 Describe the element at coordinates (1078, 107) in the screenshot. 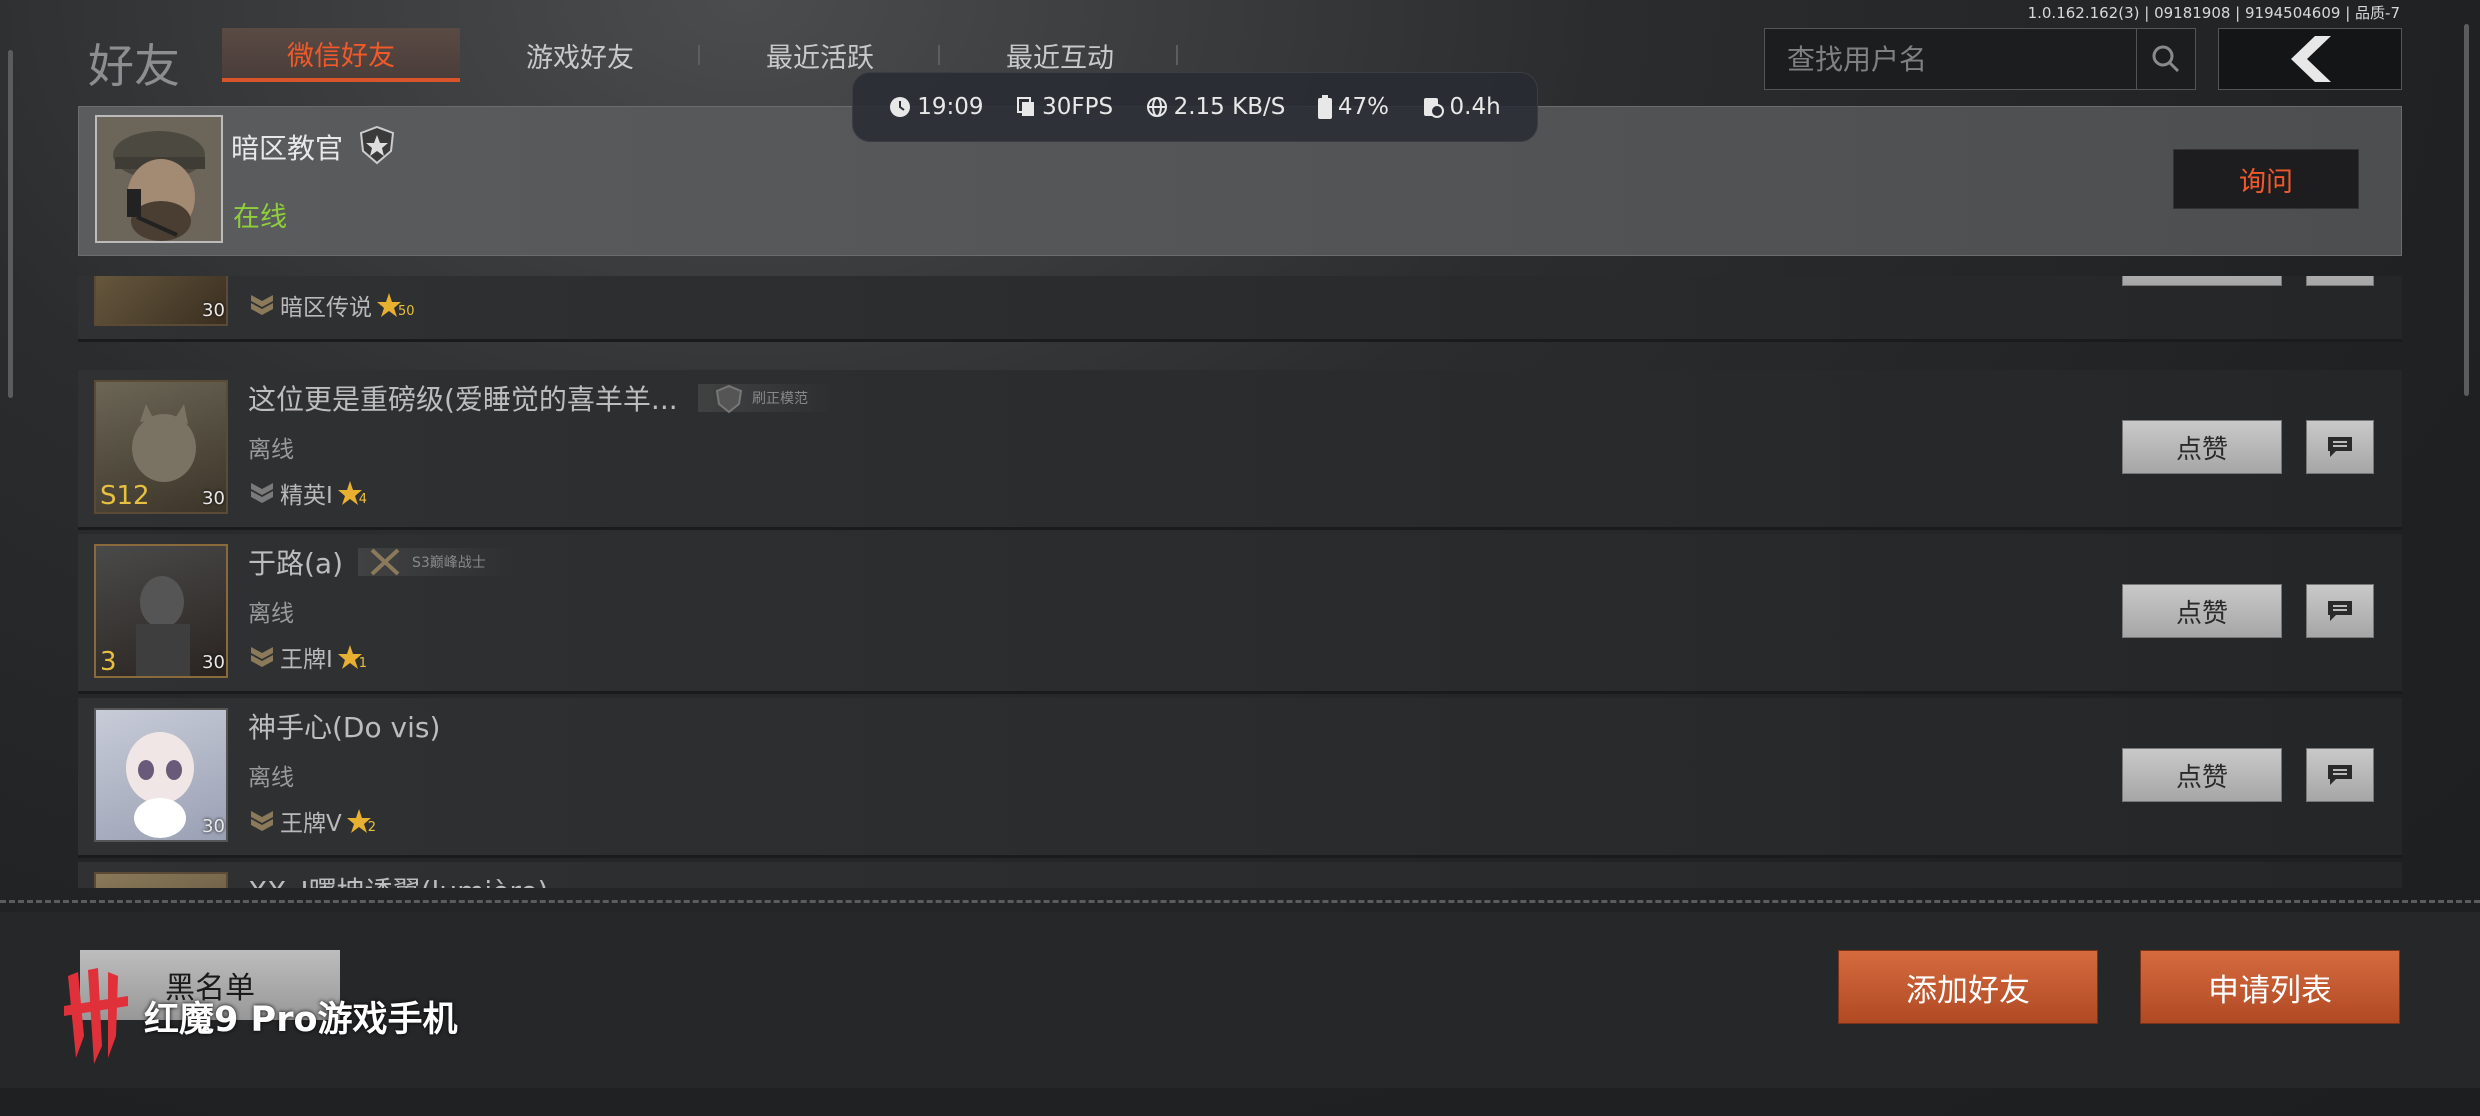

I see `fps-text: 30FPS` at that location.